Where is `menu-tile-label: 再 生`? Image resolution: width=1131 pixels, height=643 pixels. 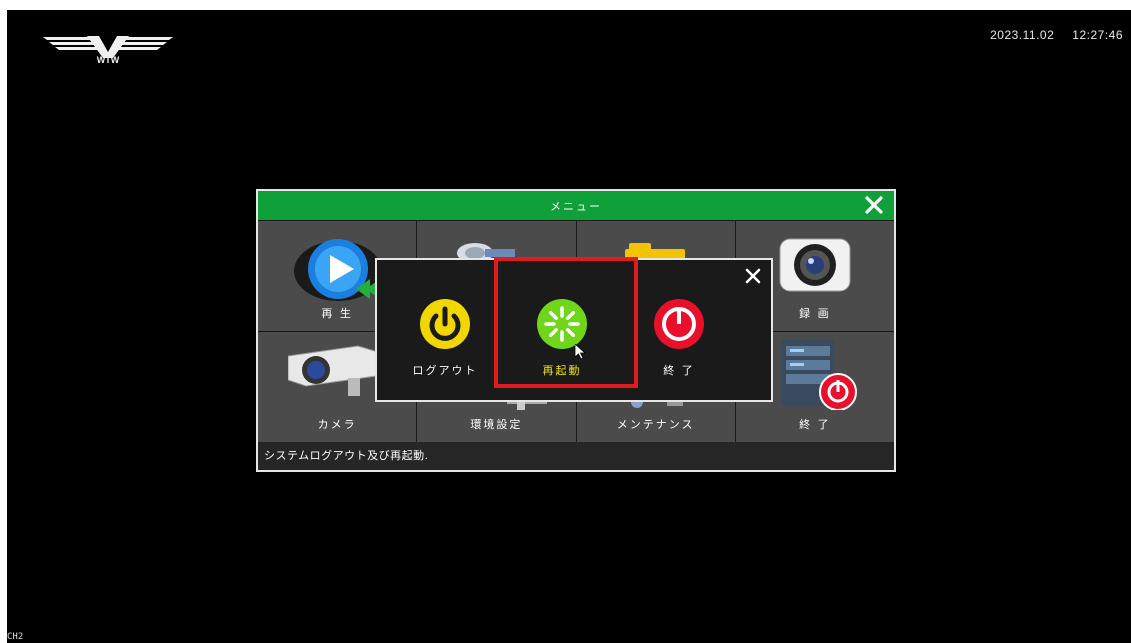
menu-tile-label: 再 生 is located at coordinates (337, 313).